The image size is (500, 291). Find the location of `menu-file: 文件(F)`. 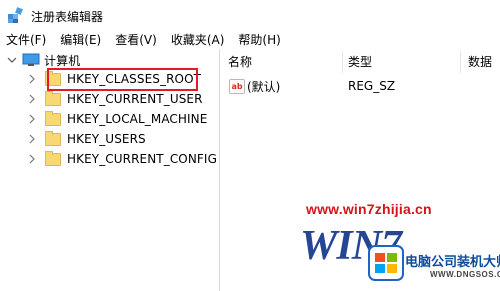

menu-file: 文件(F) is located at coordinates (27, 40).